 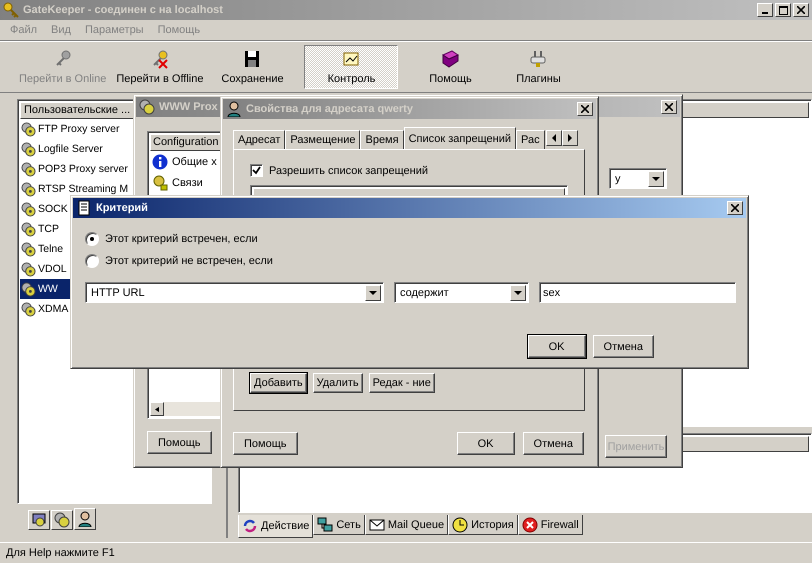 What do you see at coordinates (329, 109) in the screenshot?
I see `window-title: Свойства для адресата qwerty` at bounding box center [329, 109].